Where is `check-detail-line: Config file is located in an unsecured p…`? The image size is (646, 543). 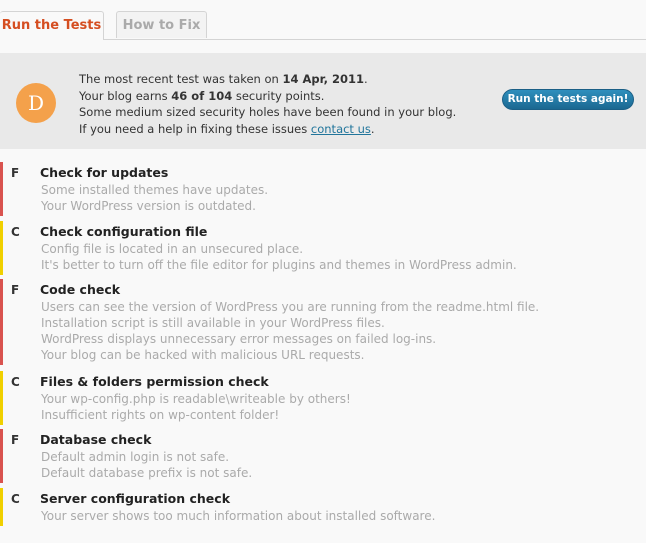 check-detail-line: Config file is located in an unsecured p… is located at coordinates (172, 249).